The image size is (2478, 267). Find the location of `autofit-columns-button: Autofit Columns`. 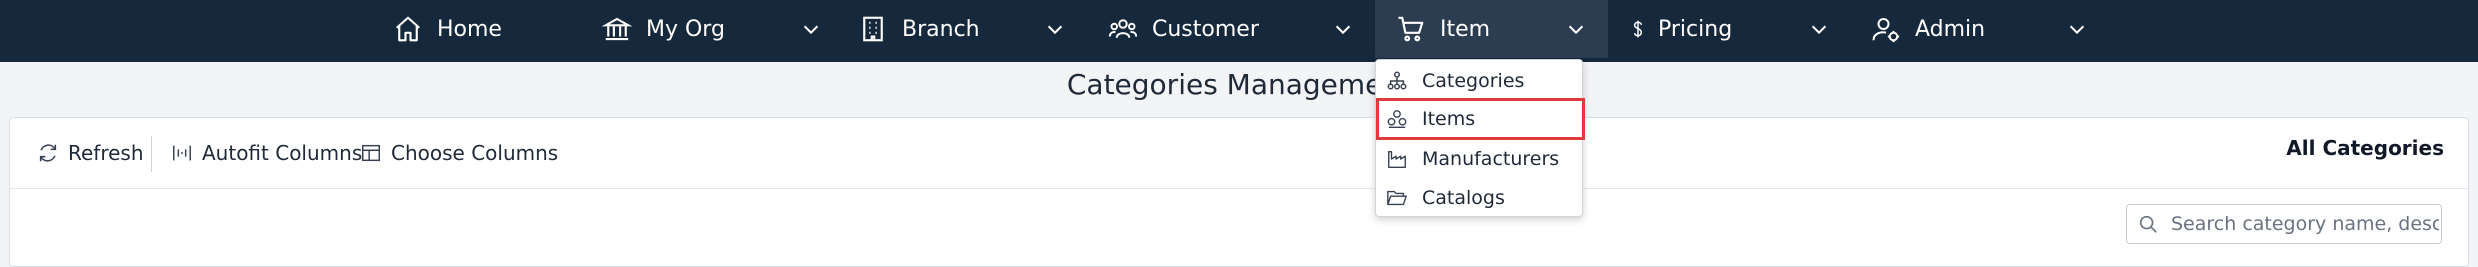

autofit-columns-button: Autofit Columns is located at coordinates (266, 153).